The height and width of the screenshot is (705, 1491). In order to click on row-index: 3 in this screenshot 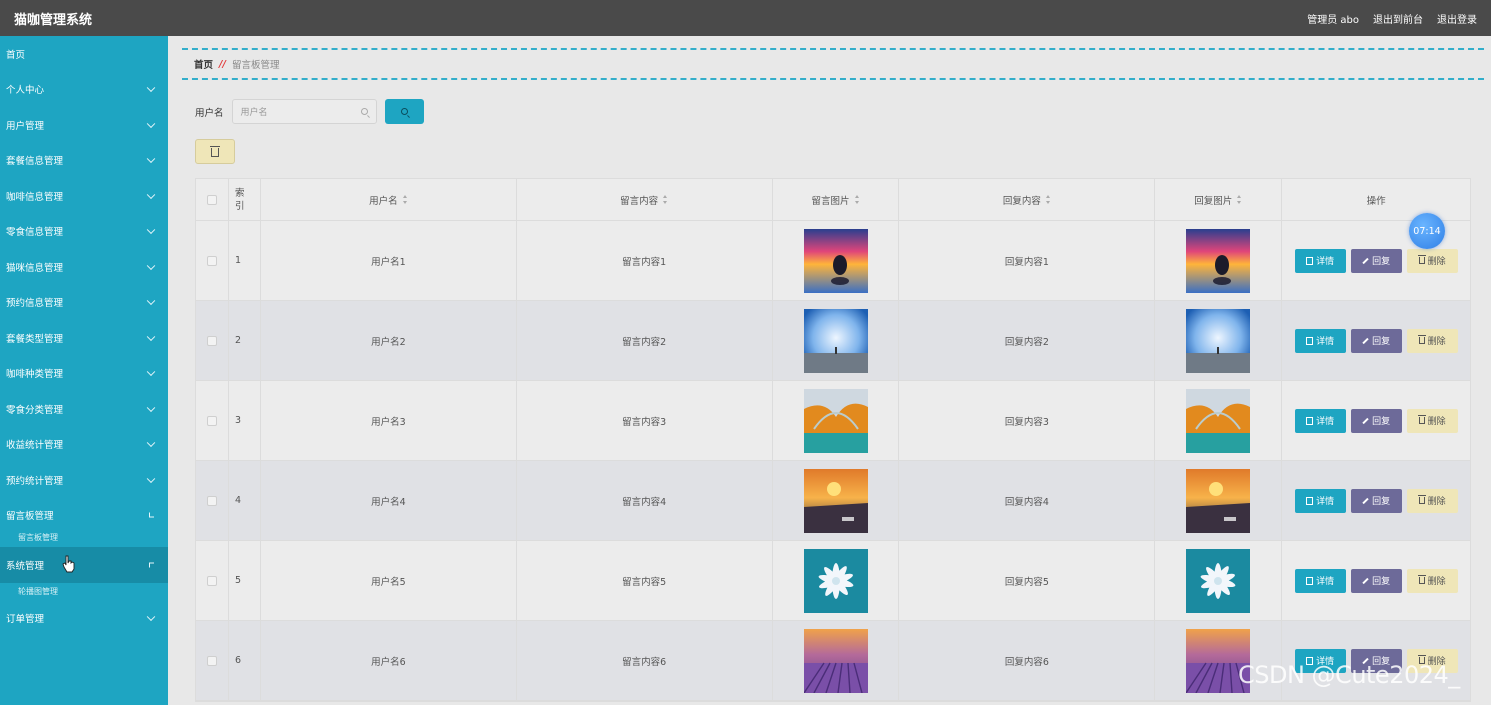, I will do `click(245, 420)`.